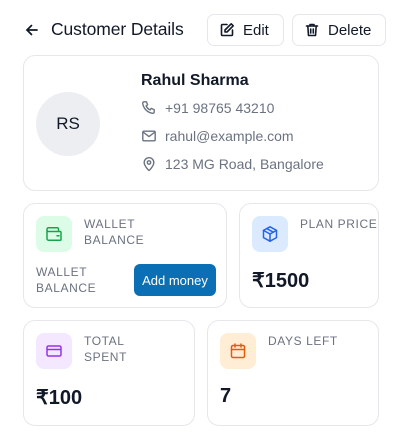  I want to click on phone-row: +91 98765 43210, so click(207, 108).